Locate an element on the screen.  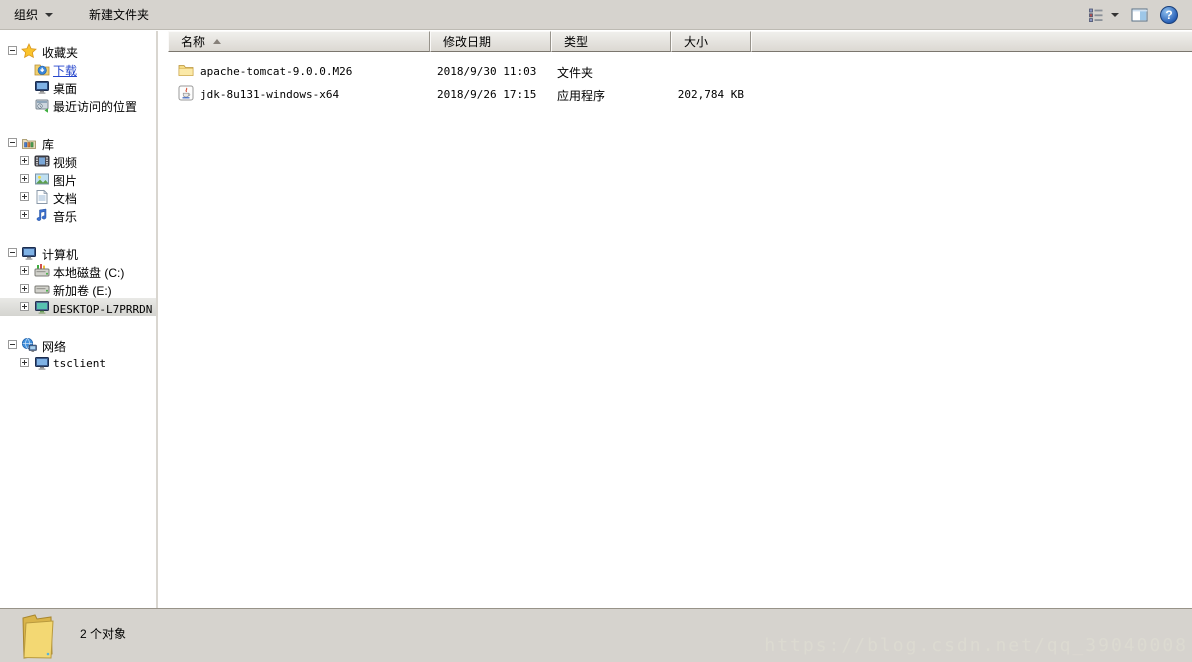
sidebar-item-downloads: 下载 is located at coordinates (78, 69).